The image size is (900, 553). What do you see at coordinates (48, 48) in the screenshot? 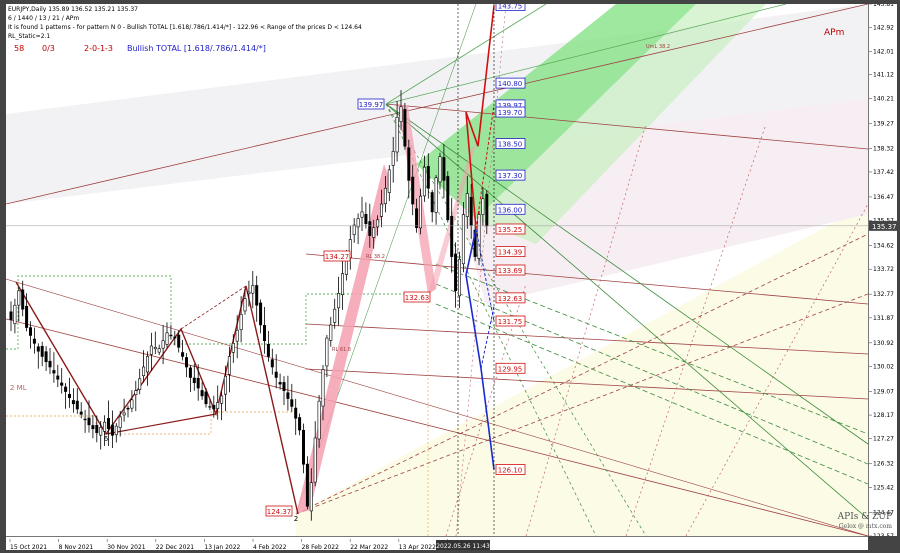
I see `stat-b: 0/3` at bounding box center [48, 48].